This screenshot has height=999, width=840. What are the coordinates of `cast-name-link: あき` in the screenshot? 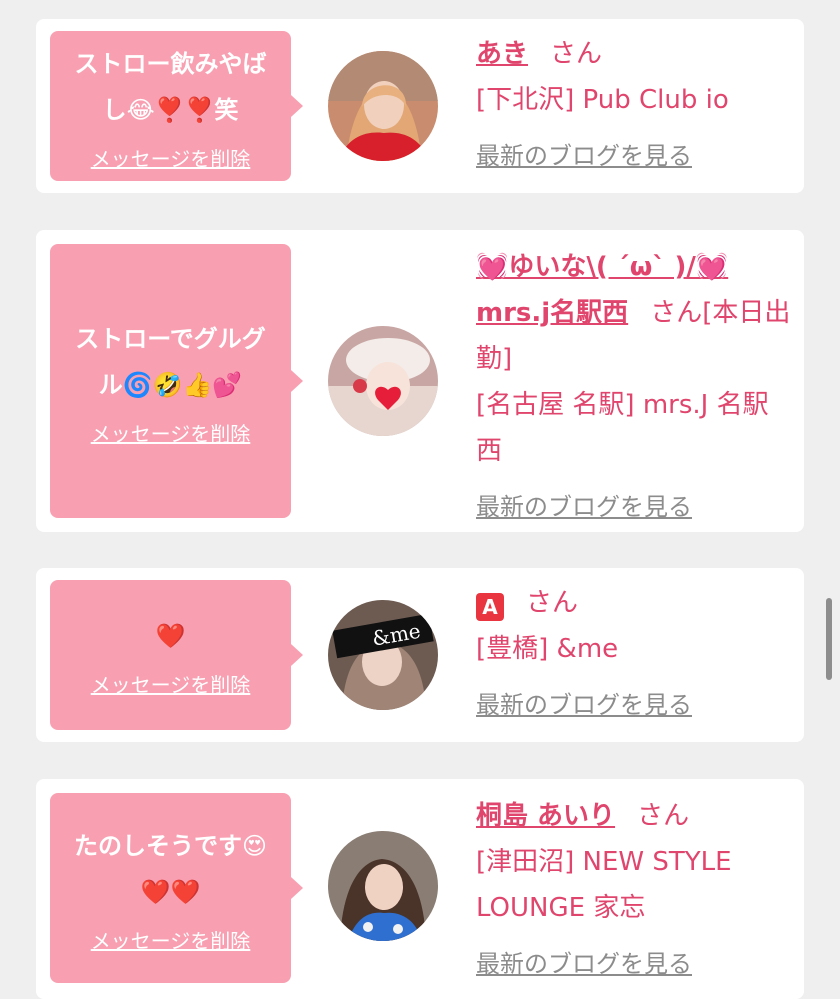 It's located at (502, 54).